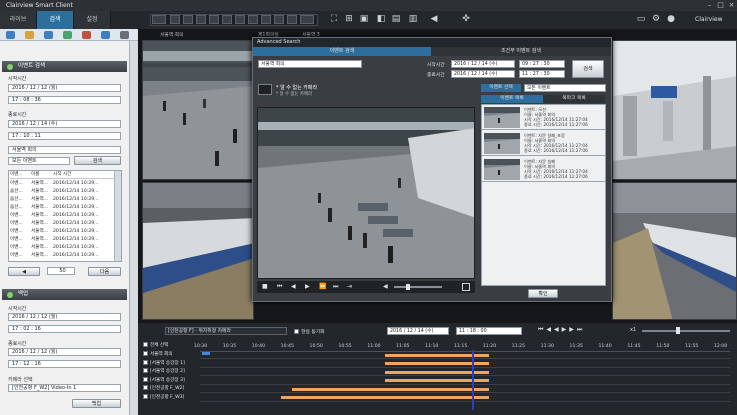 This screenshot has height=415, width=737. I want to click on dialog-search-button: 검색, so click(588, 69).